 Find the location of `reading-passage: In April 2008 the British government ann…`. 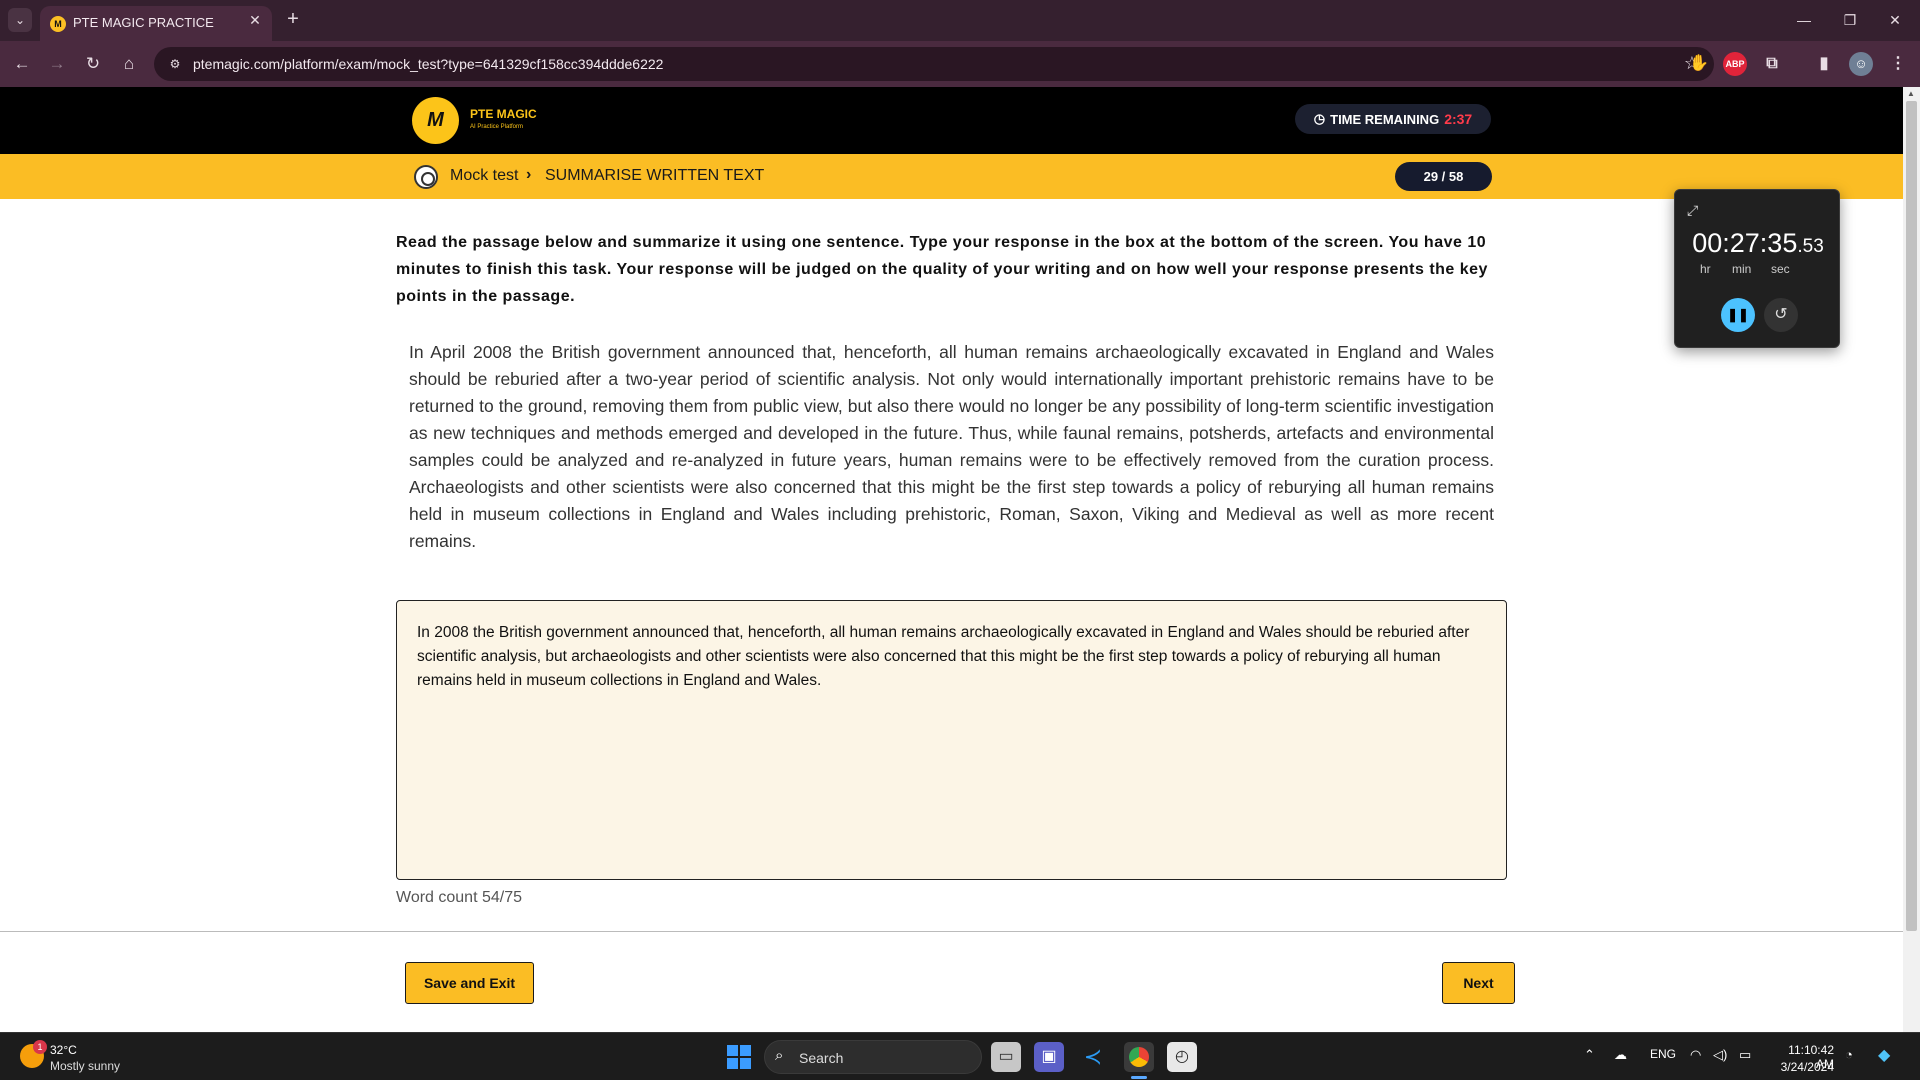

reading-passage: In April 2008 the British government ann… is located at coordinates (951, 446).